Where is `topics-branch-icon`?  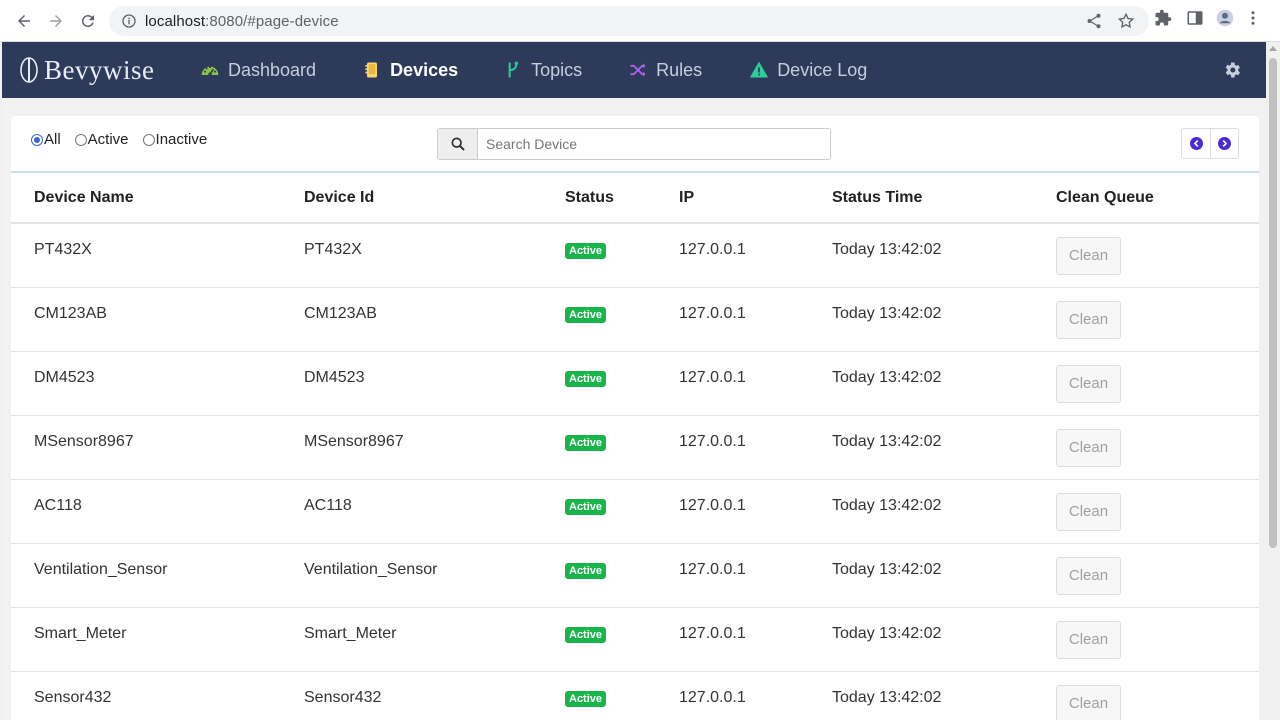
topics-branch-icon is located at coordinates (513, 69).